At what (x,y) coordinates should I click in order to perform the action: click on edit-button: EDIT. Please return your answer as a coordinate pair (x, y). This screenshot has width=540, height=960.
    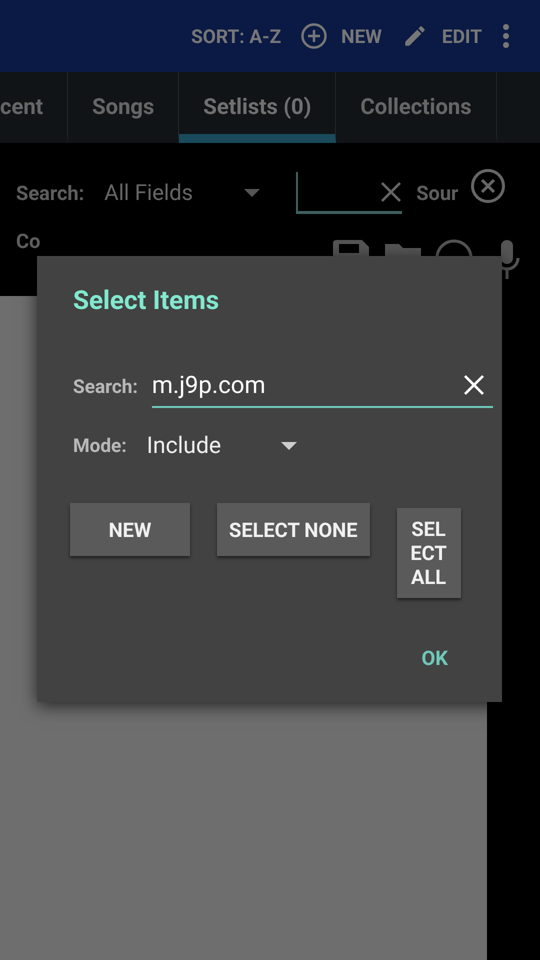
    Looking at the image, I should click on (462, 36).